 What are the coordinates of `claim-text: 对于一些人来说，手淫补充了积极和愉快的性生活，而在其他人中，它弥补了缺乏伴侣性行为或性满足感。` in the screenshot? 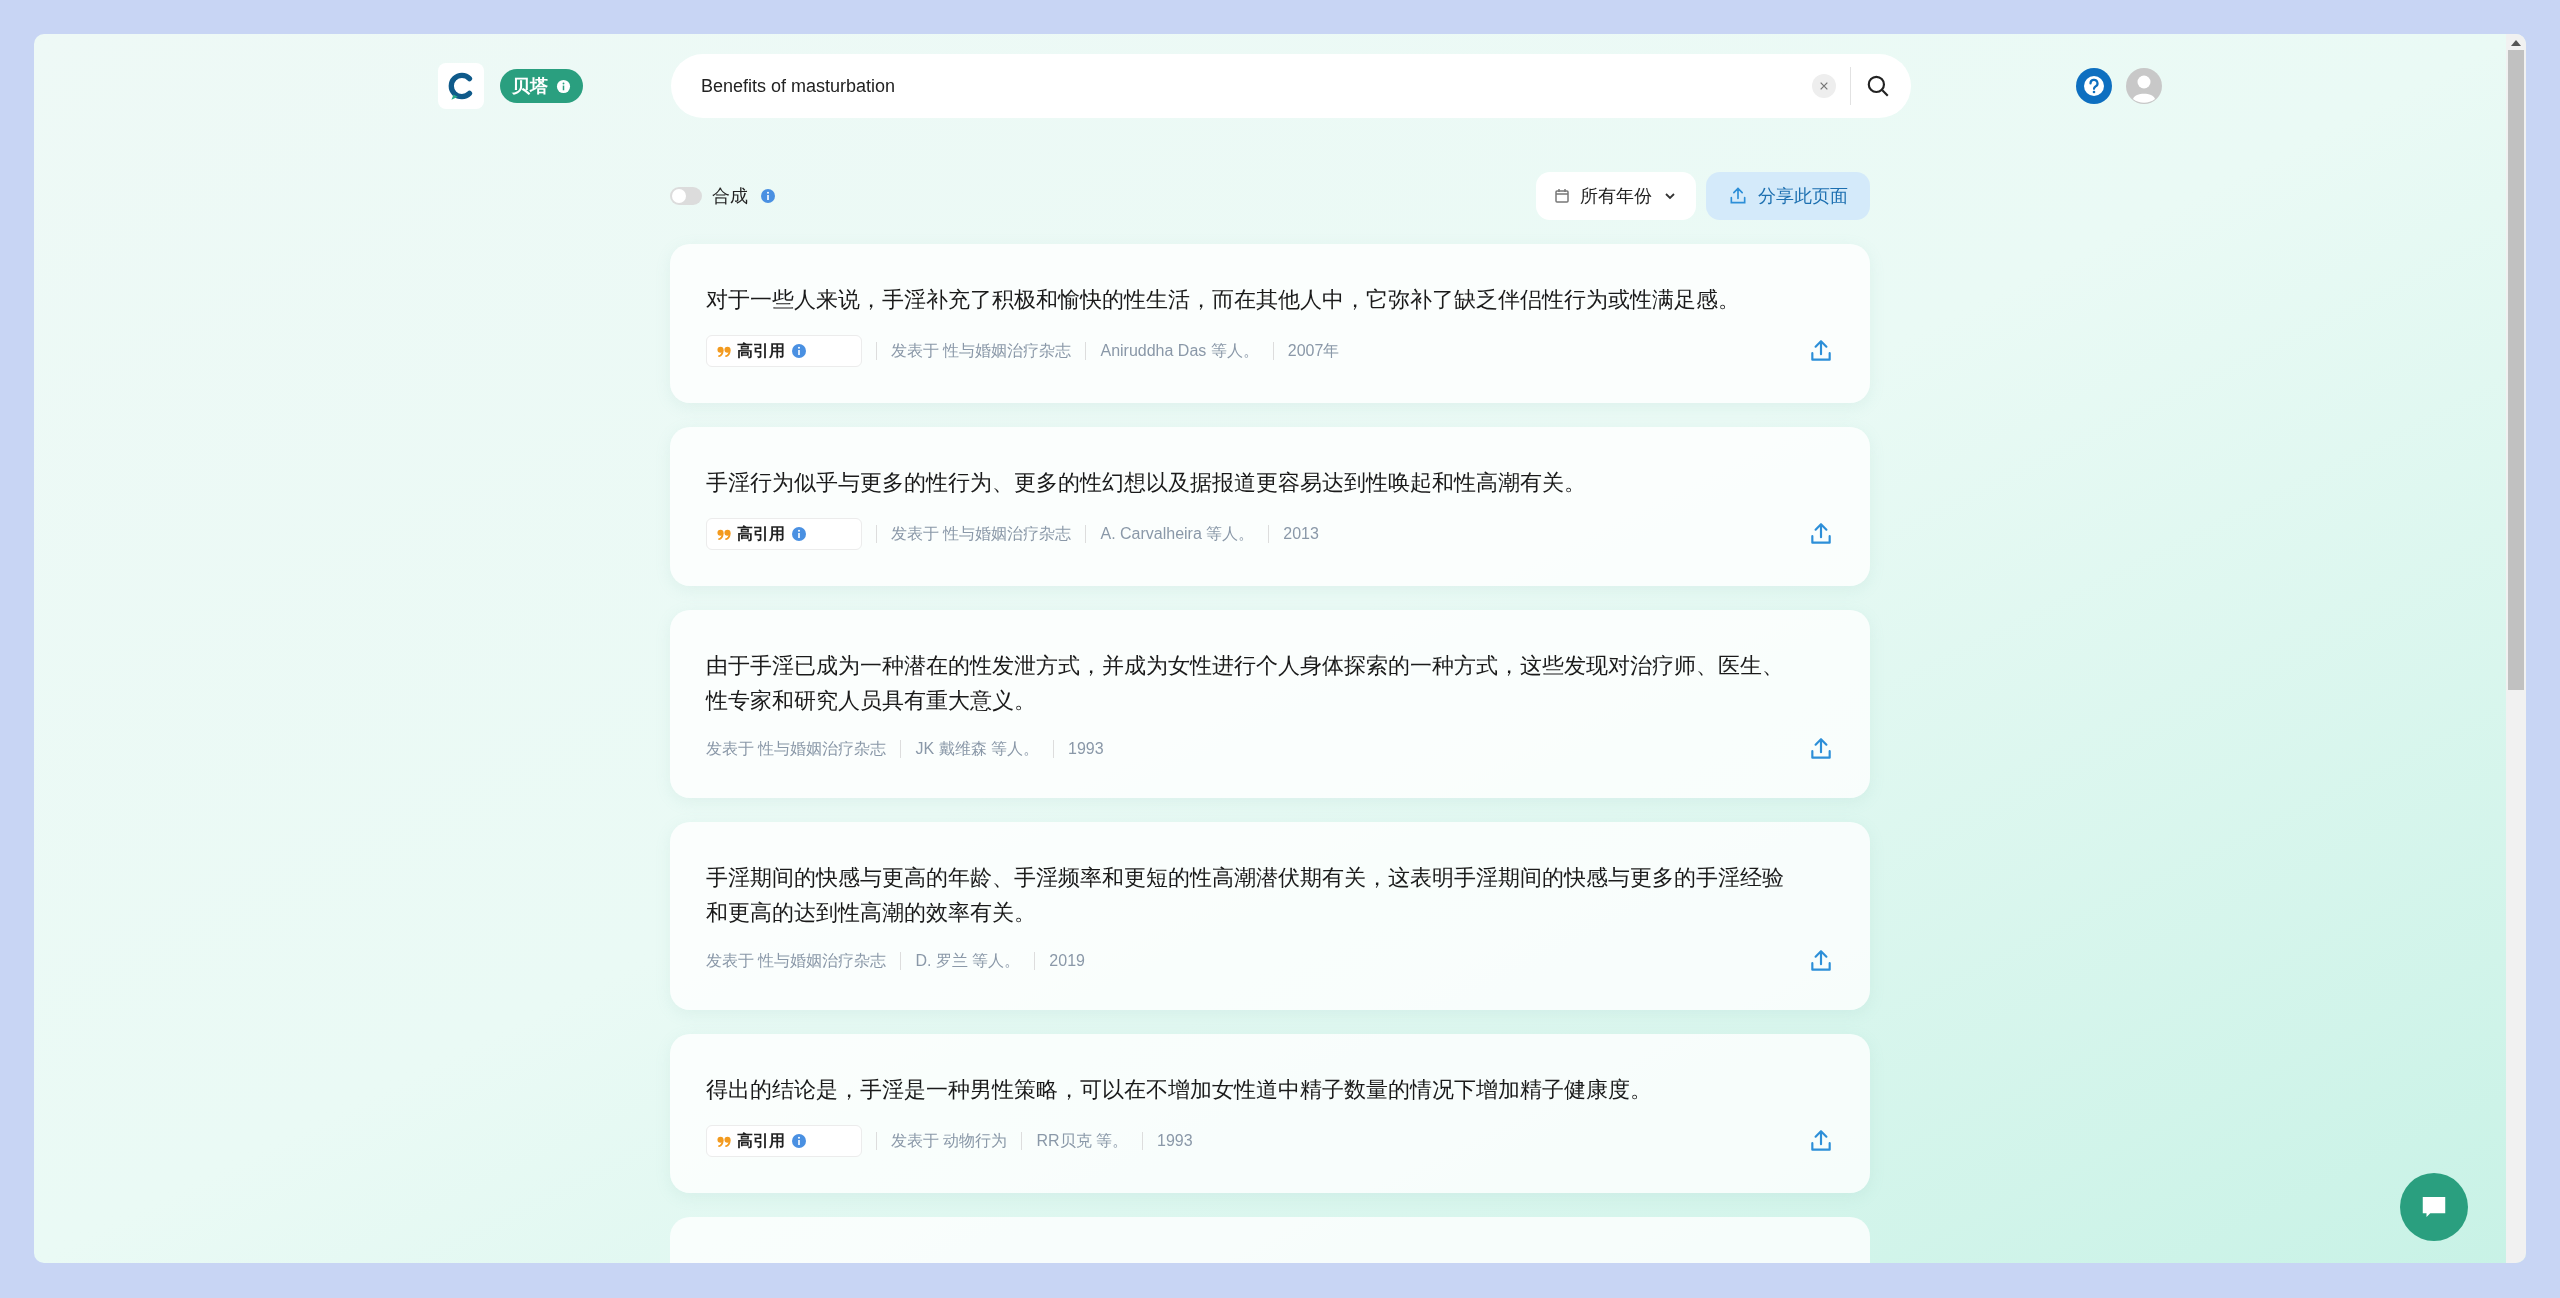 It's located at (1223, 300).